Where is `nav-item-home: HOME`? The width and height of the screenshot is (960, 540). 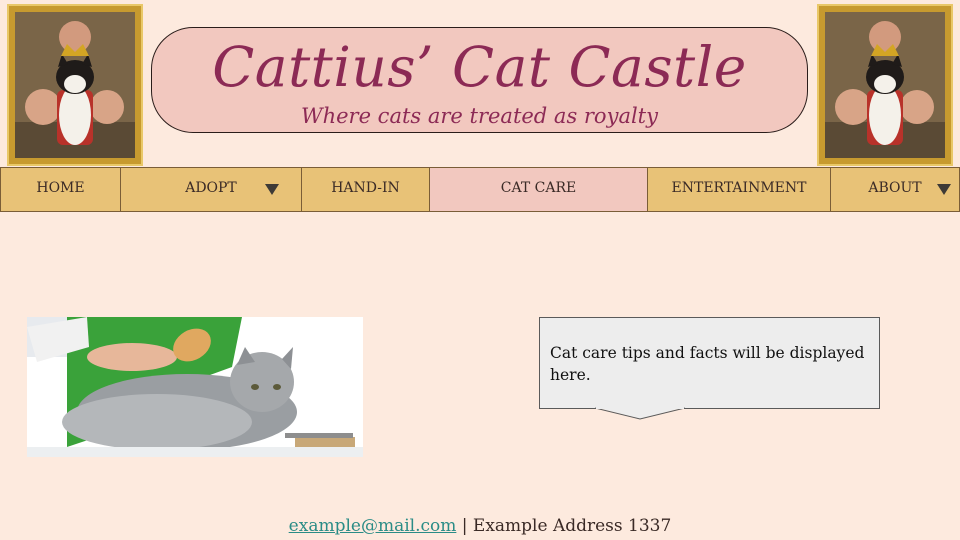
nav-item-home: HOME is located at coordinates (60, 189).